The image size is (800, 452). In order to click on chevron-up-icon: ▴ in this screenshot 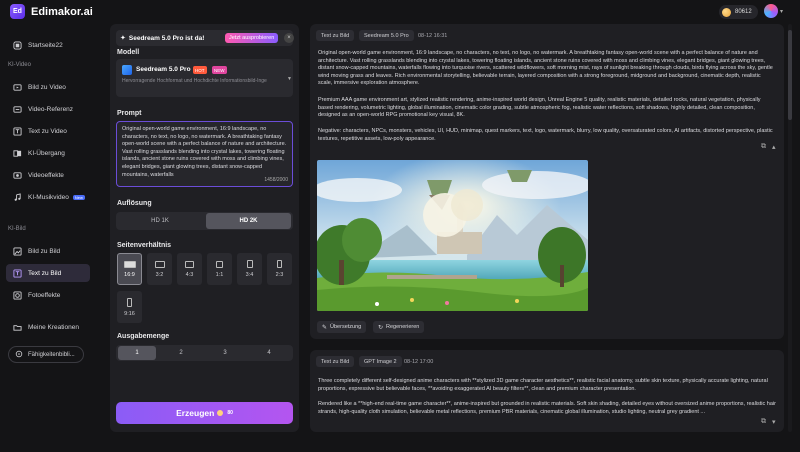, I will do `click(774, 147)`.